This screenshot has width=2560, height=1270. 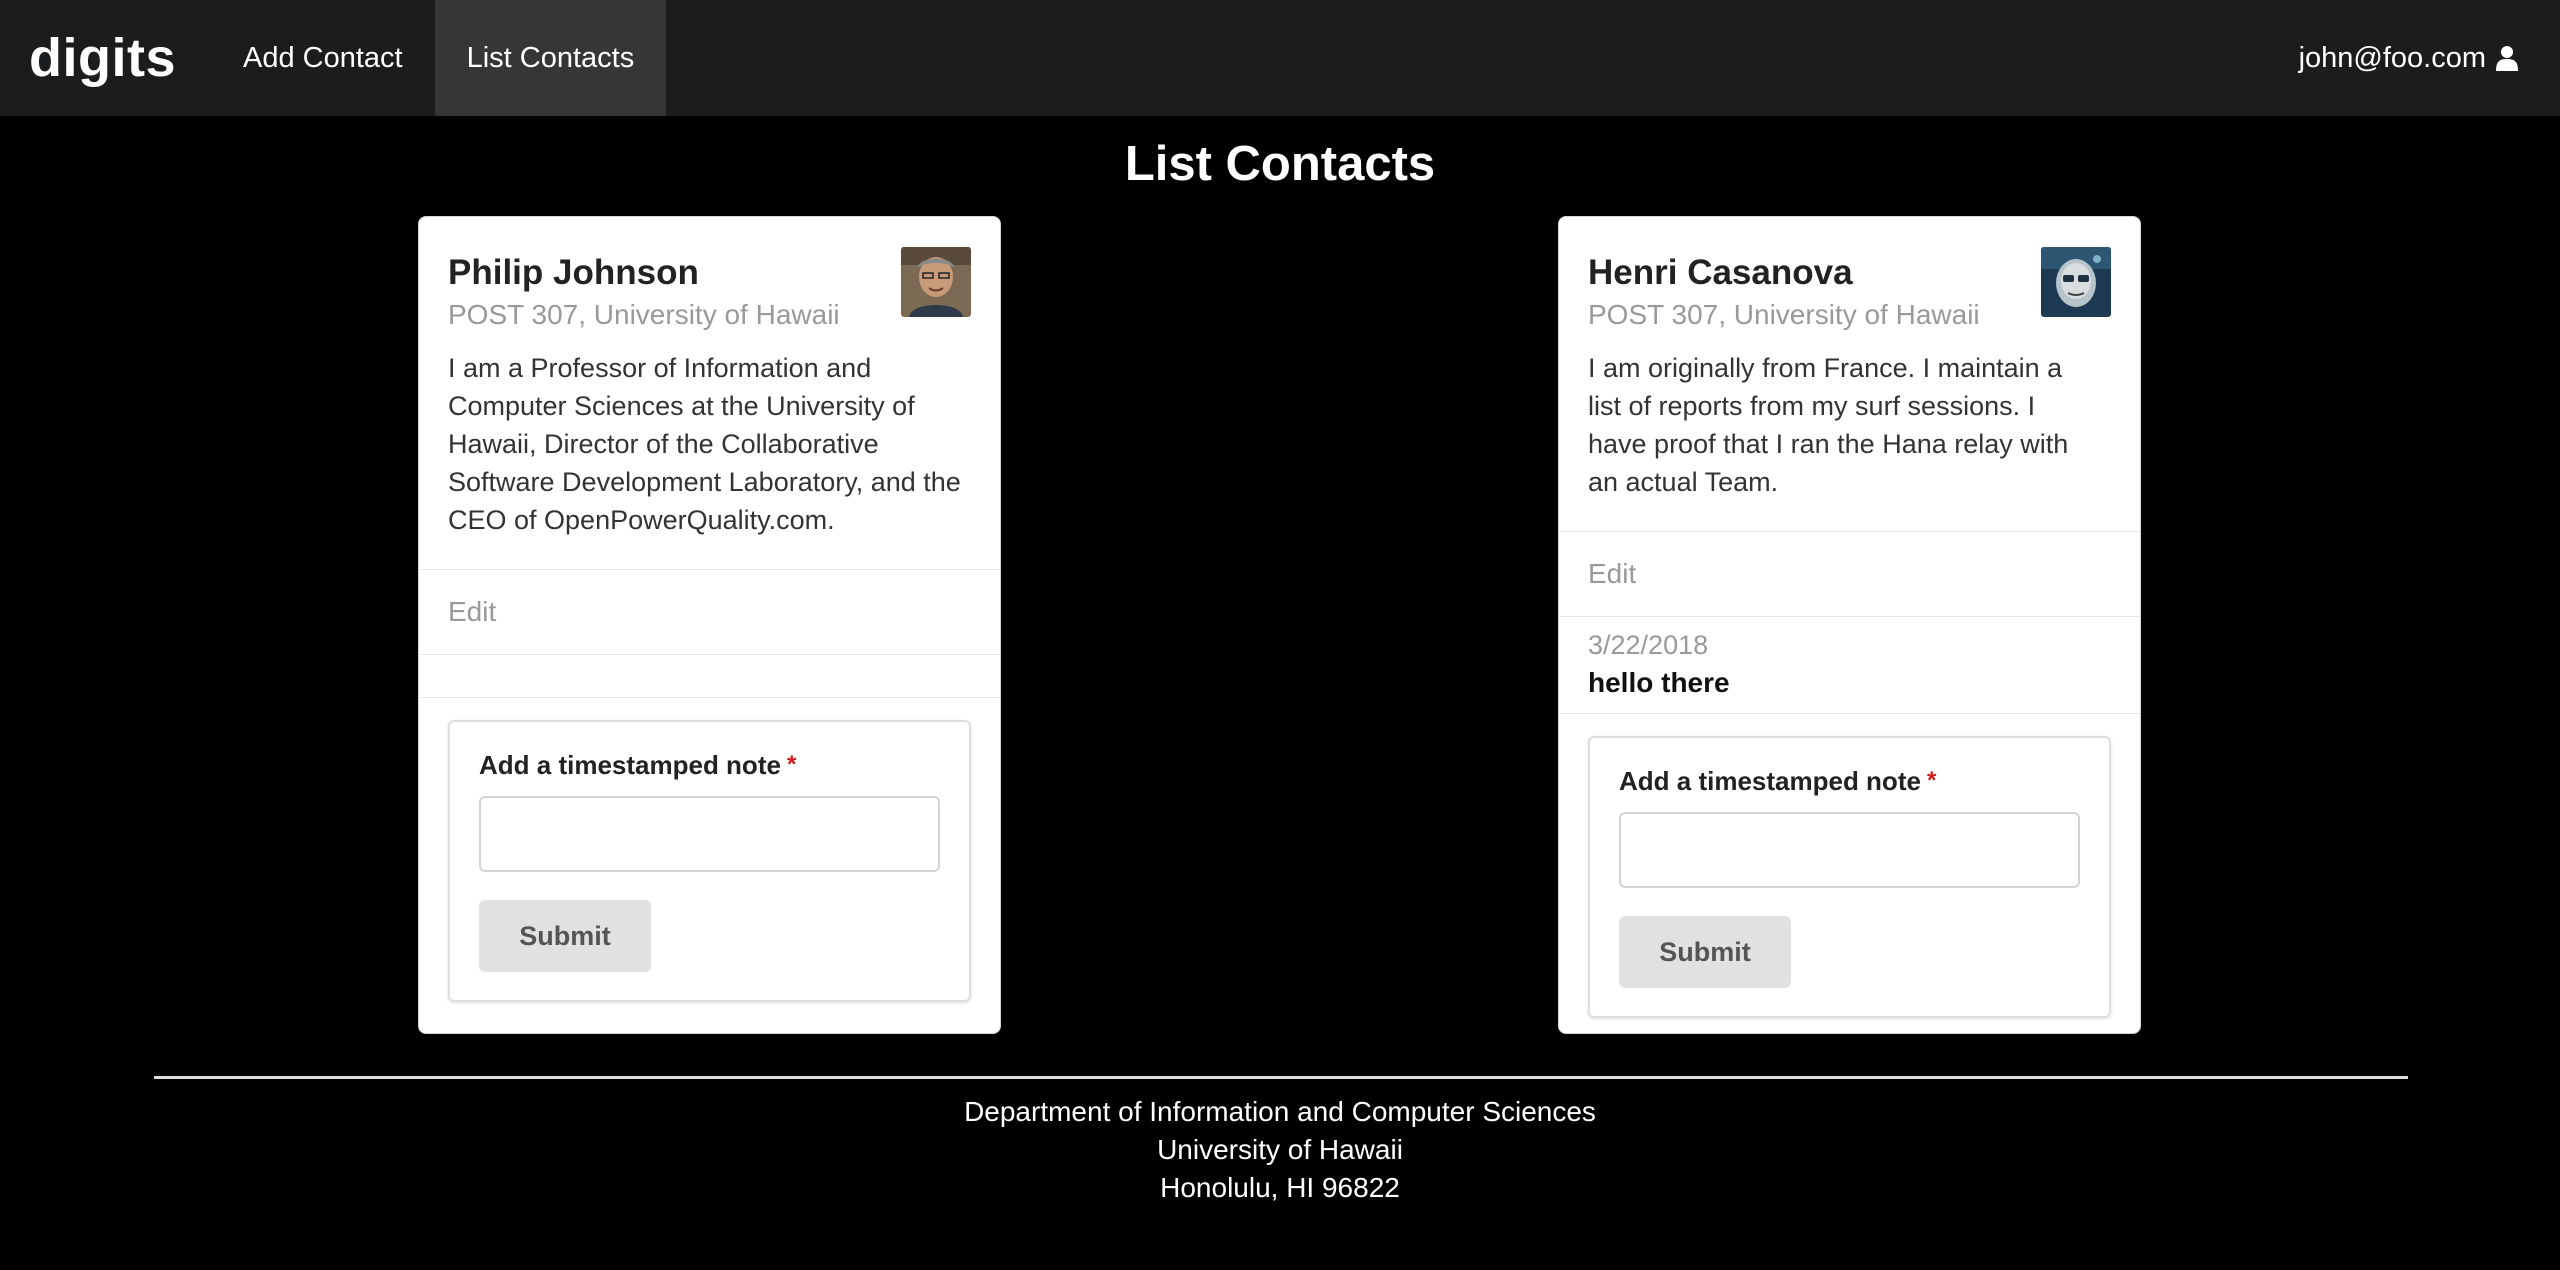 I want to click on footer-university: University of Hawaii, so click(x=1280, y=1149).